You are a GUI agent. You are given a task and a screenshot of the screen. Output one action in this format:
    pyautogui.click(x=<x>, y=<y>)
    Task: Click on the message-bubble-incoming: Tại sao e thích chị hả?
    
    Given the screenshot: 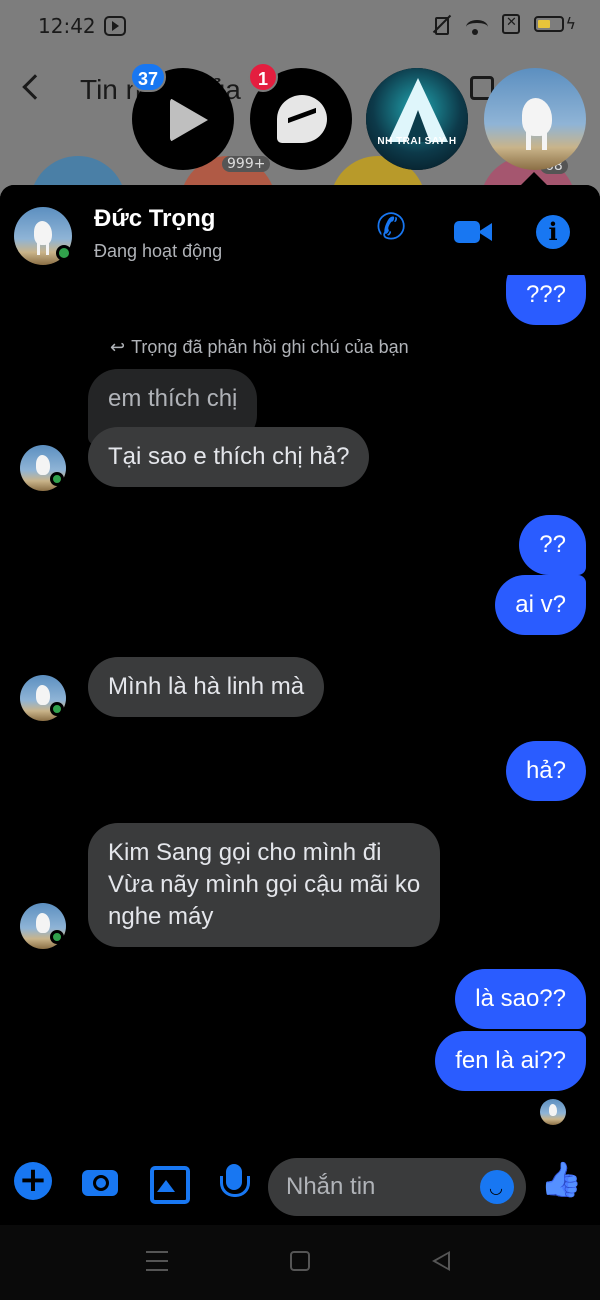 What is the action you would take?
    pyautogui.click(x=229, y=457)
    